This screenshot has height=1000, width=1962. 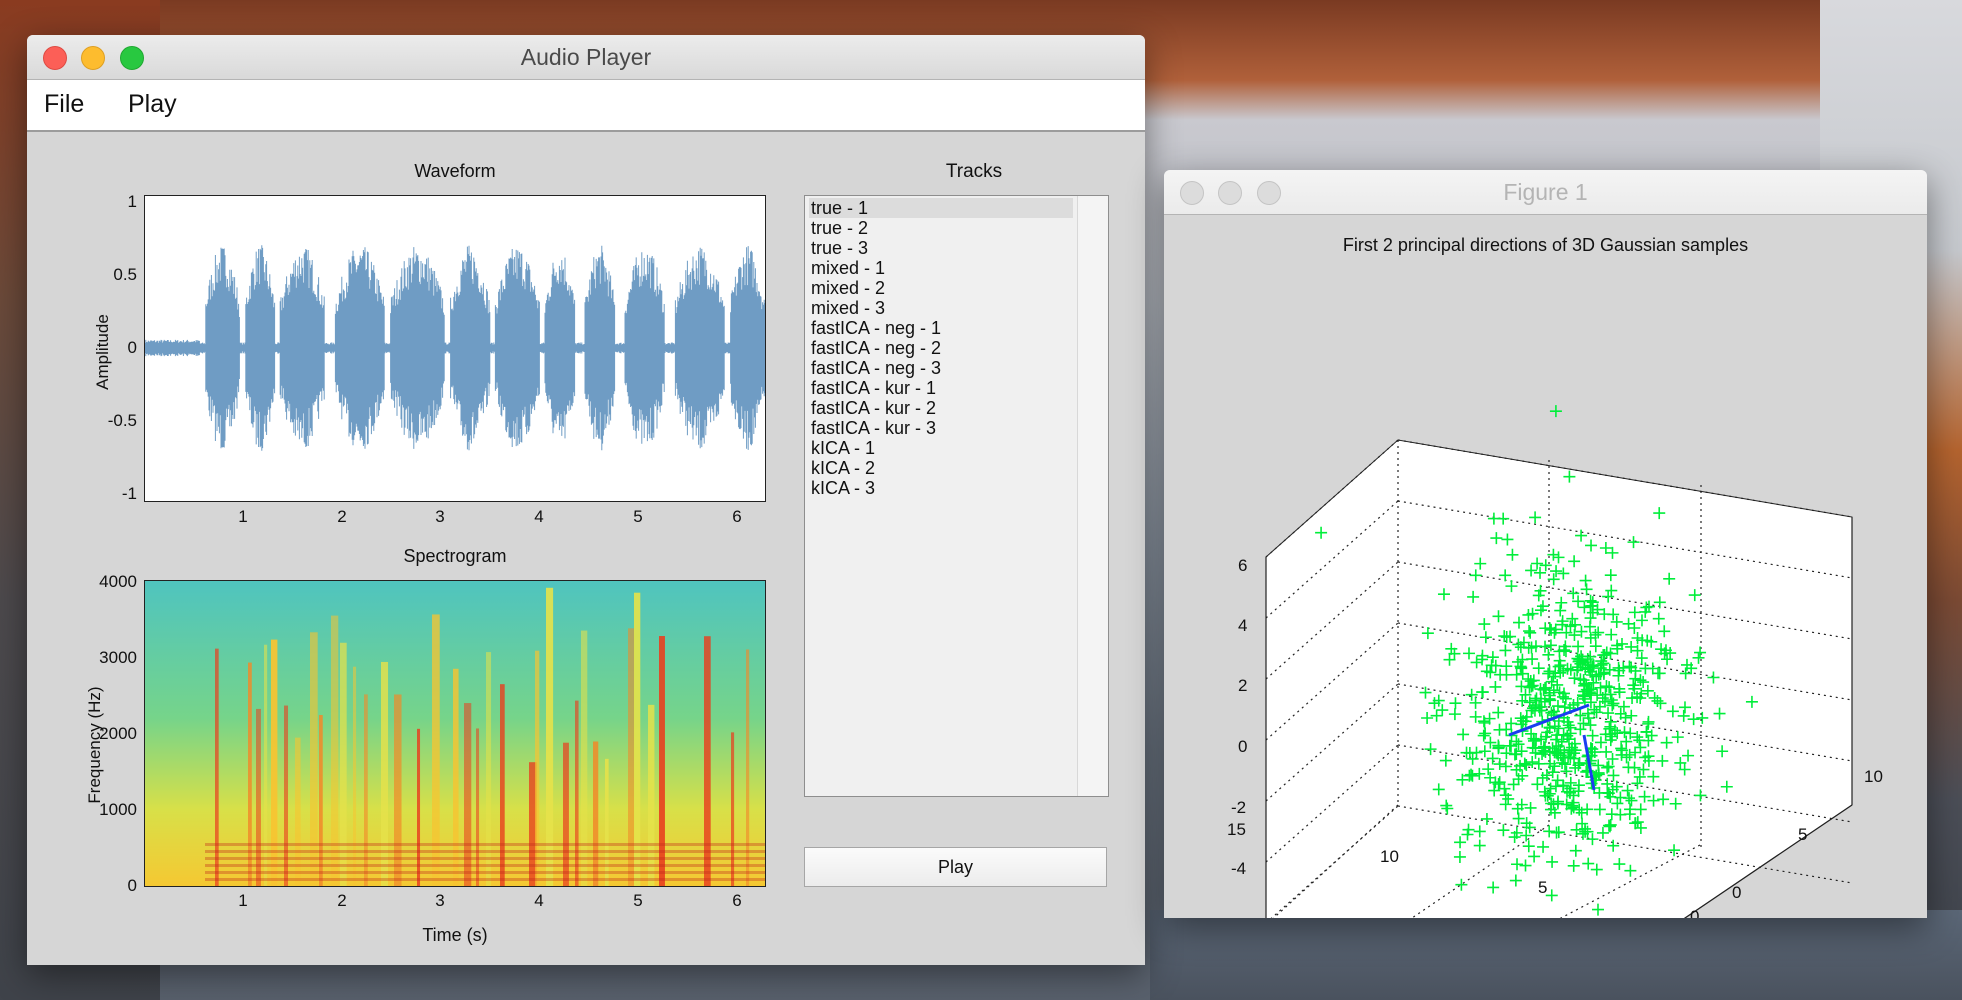 I want to click on spectrogram-xtick: 2, so click(x=342, y=900).